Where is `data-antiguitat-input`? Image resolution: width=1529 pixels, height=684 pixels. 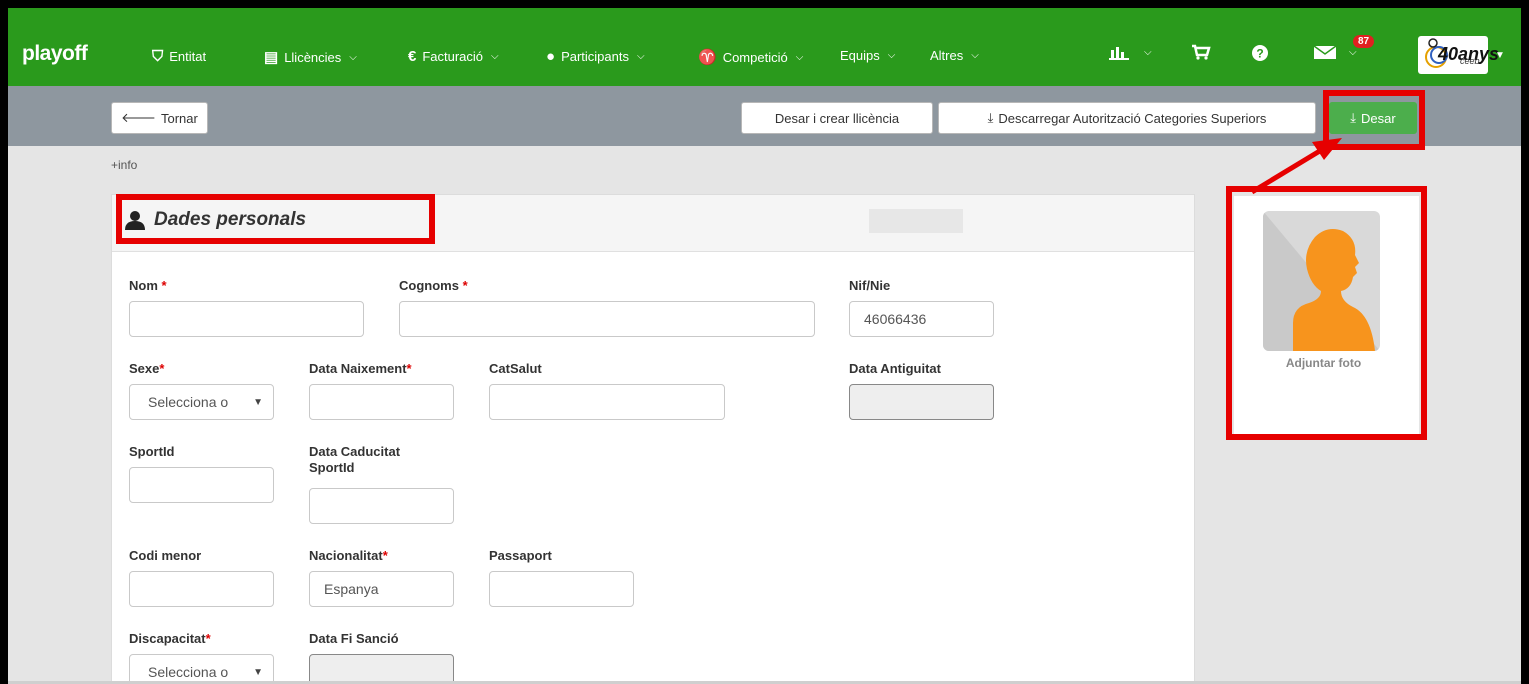 data-antiguitat-input is located at coordinates (921, 402).